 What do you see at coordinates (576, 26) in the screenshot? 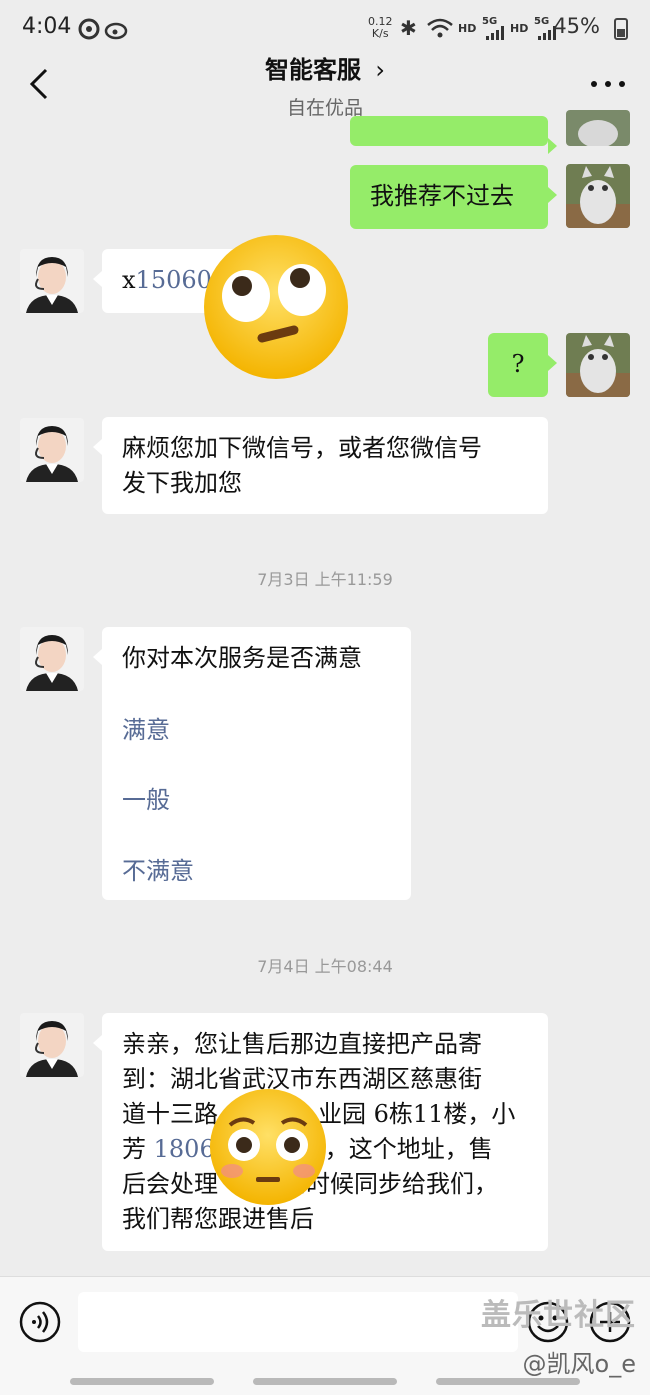
I see `battery-percent: 45%` at bounding box center [576, 26].